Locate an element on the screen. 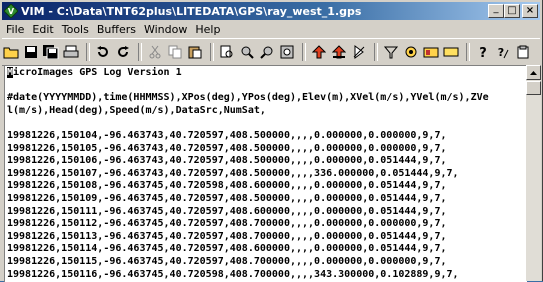  help-icon: ? is located at coordinates (483, 52).